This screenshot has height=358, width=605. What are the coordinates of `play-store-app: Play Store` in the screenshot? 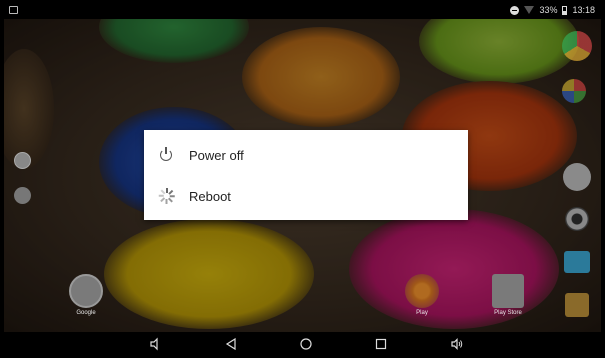 It's located at (508, 295).